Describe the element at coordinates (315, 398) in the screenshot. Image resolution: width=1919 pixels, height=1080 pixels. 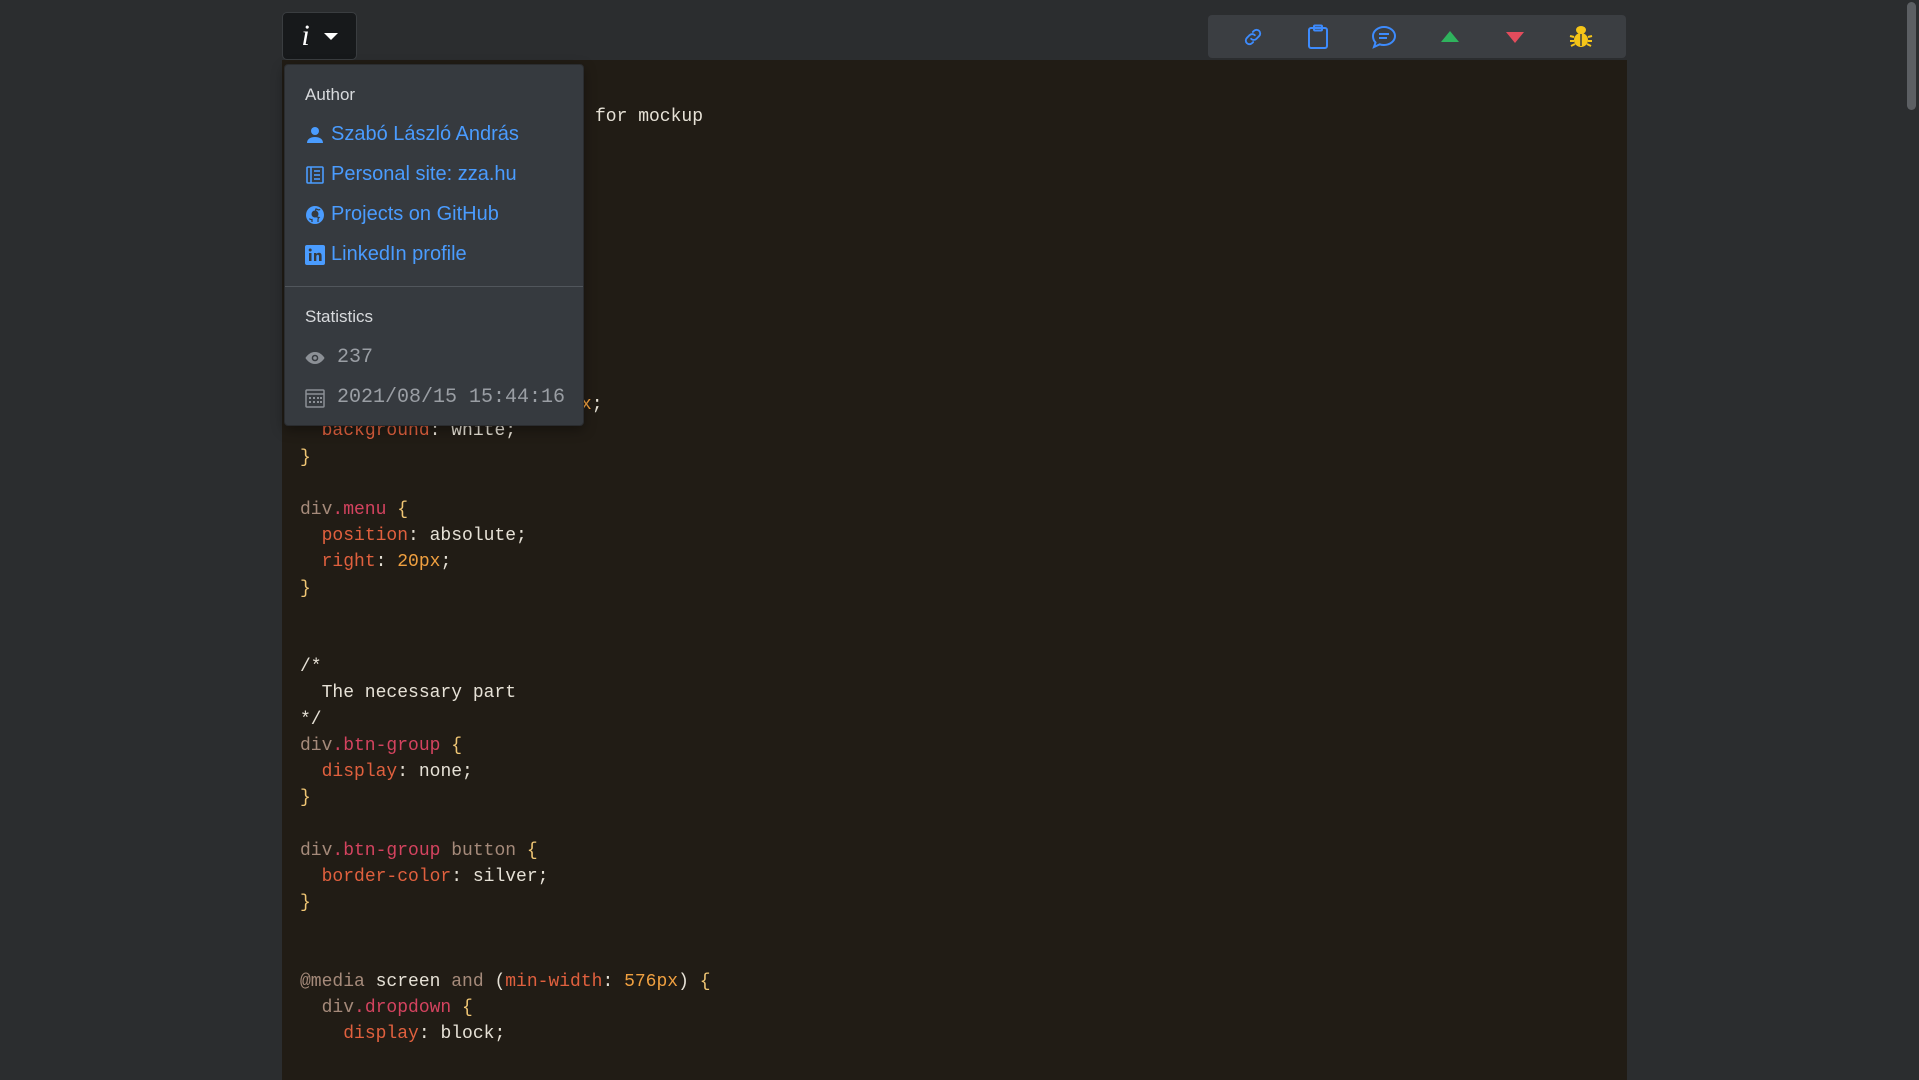
I see `calendar-icon` at that location.